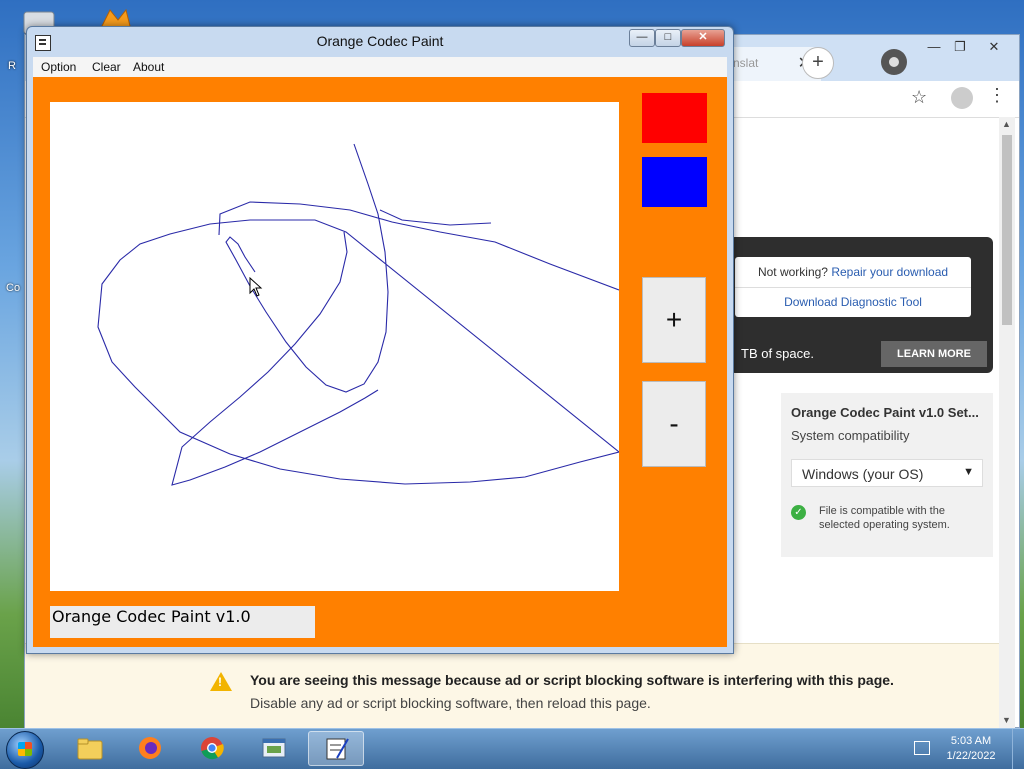  I want to click on menu-bar: Option Clear About, so click(380, 67).